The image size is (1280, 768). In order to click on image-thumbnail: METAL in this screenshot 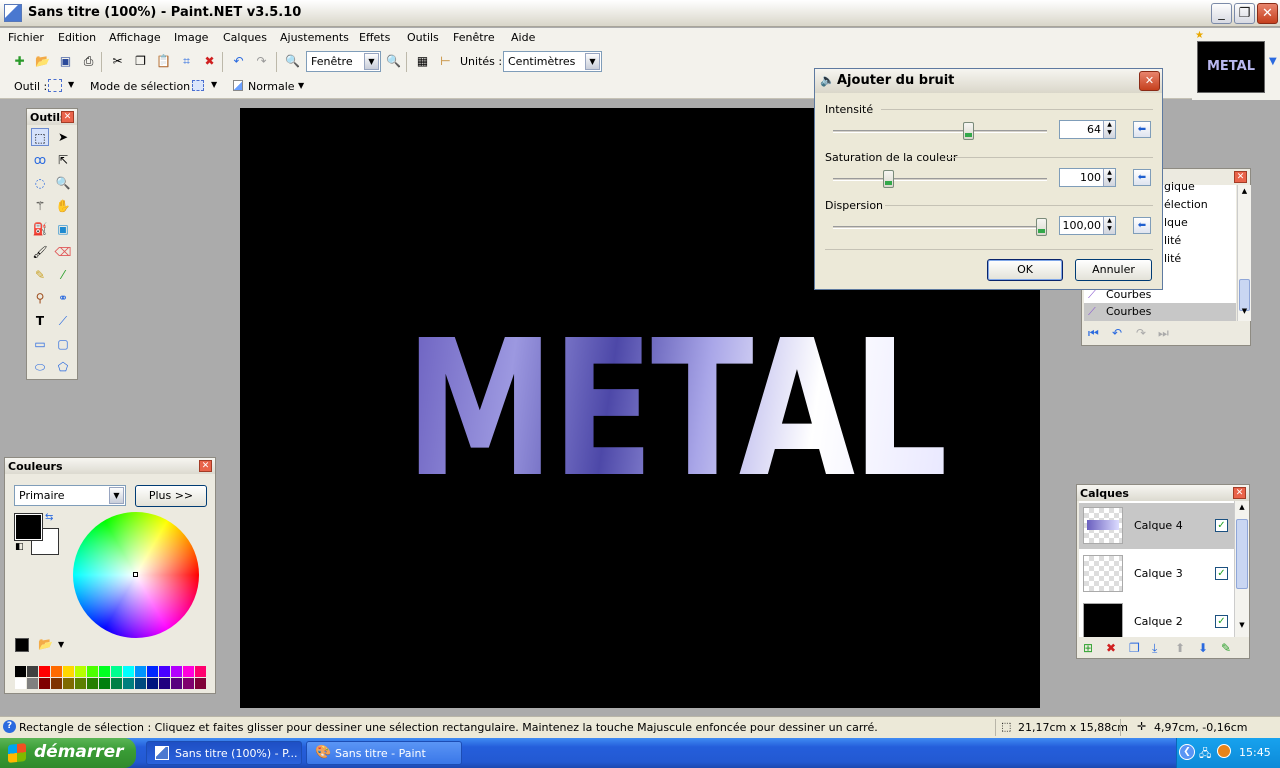, I will do `click(1231, 67)`.